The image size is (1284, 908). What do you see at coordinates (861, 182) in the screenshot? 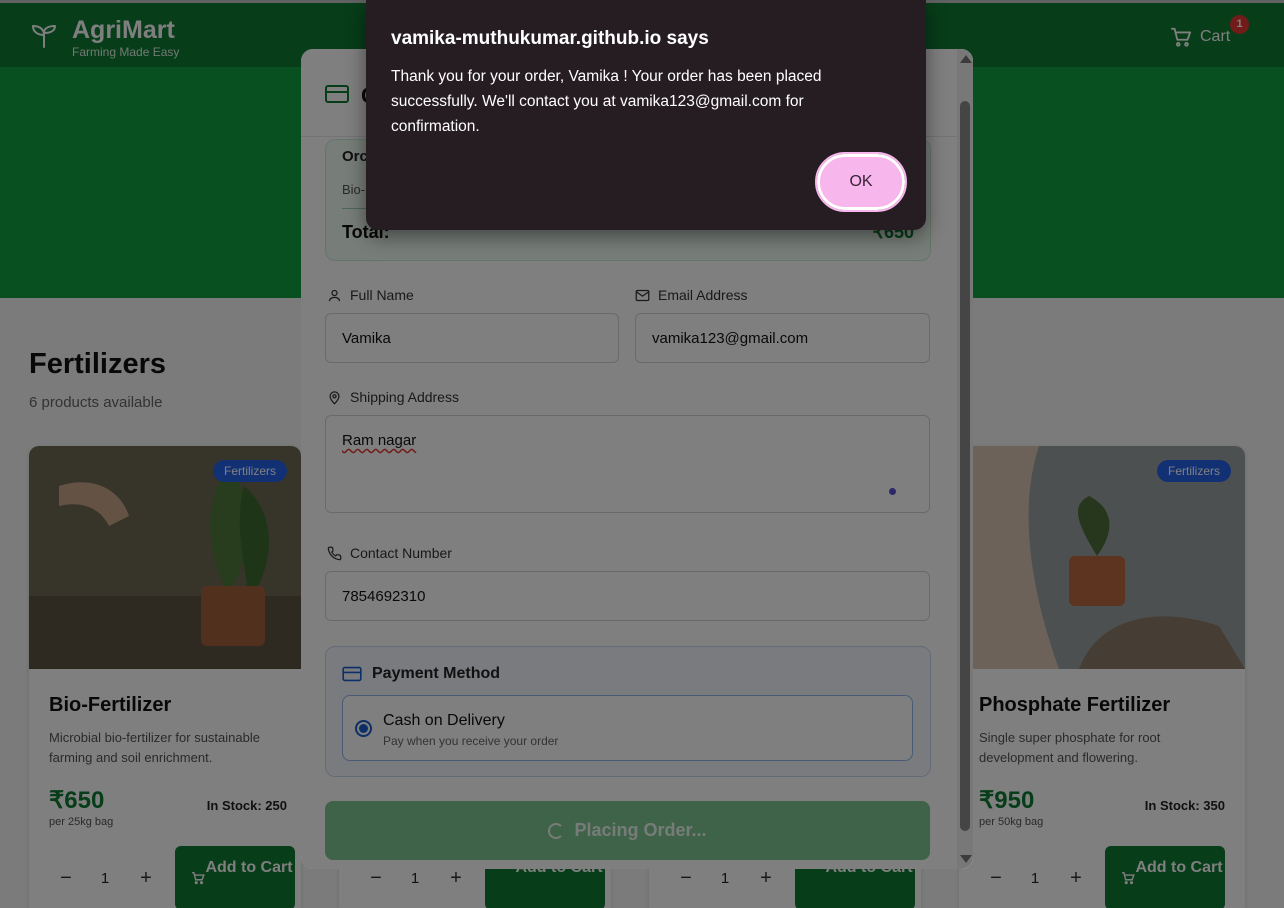
I see `alert-ok-button: OK` at bounding box center [861, 182].